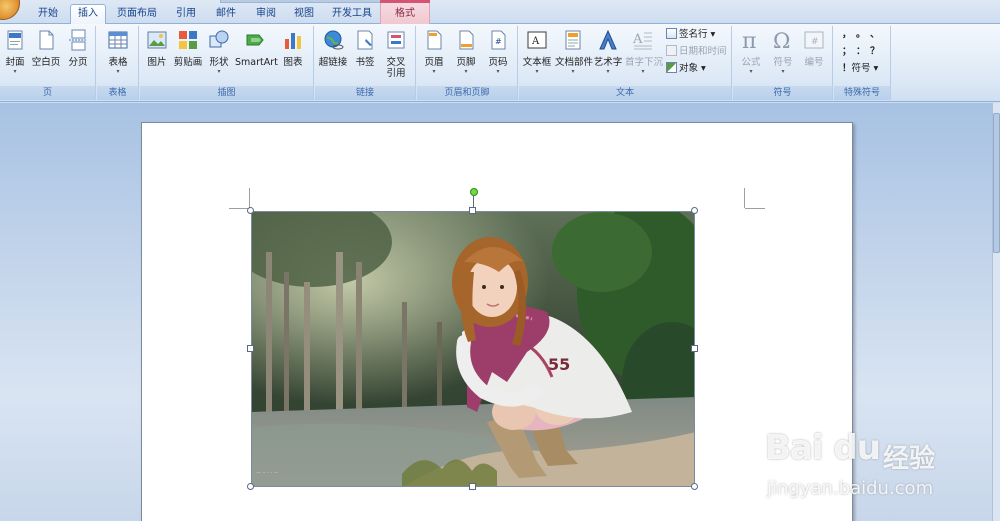  What do you see at coordinates (472, 486) in the screenshot?
I see `resize-handle-bottom` at bounding box center [472, 486].